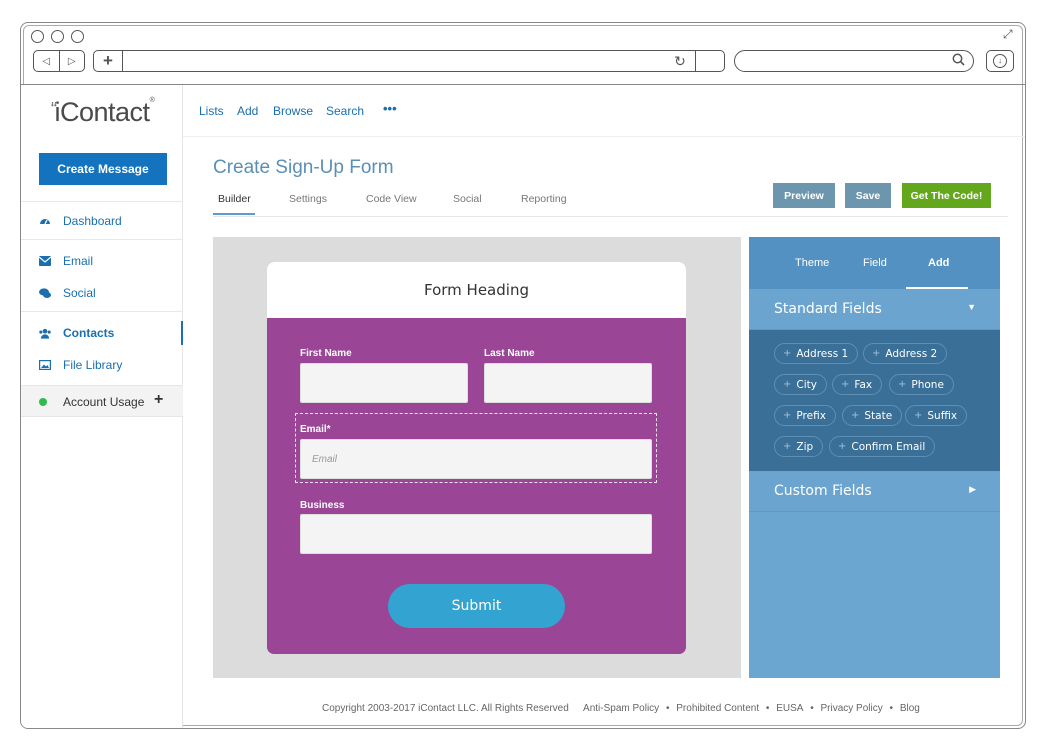  Describe the element at coordinates (247, 111) in the screenshot. I see `menu-add: Add` at that location.